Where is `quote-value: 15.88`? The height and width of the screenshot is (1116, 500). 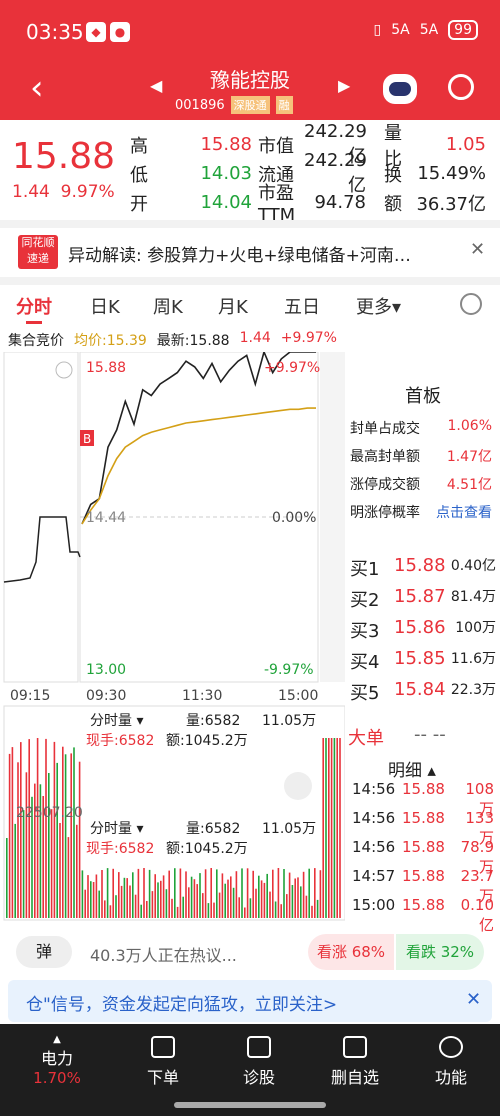 quote-value: 15.88 is located at coordinates (226, 144).